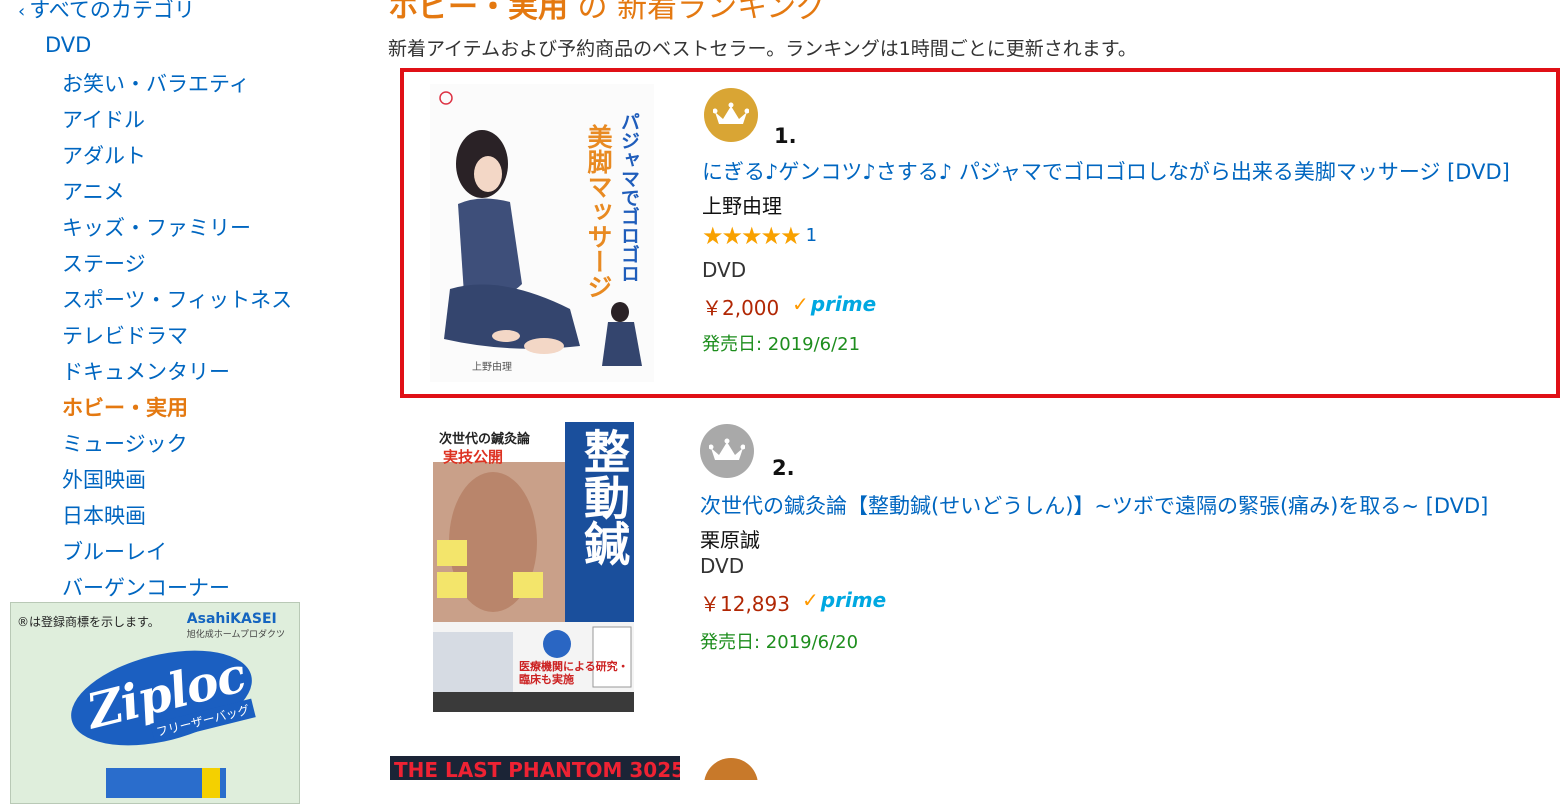 The height and width of the screenshot is (804, 1560). What do you see at coordinates (235, 625) in the screenshot?
I see `ad-brand-logo: AsahiKASEI 旭化成ホームプロダクツ` at bounding box center [235, 625].